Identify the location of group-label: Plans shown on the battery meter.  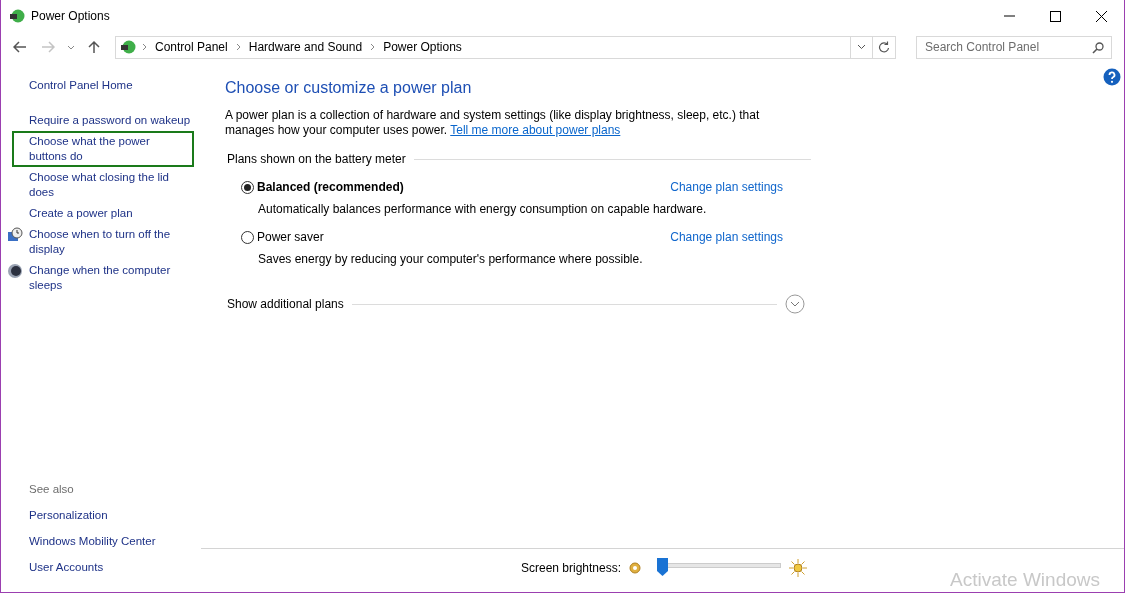
(316, 159).